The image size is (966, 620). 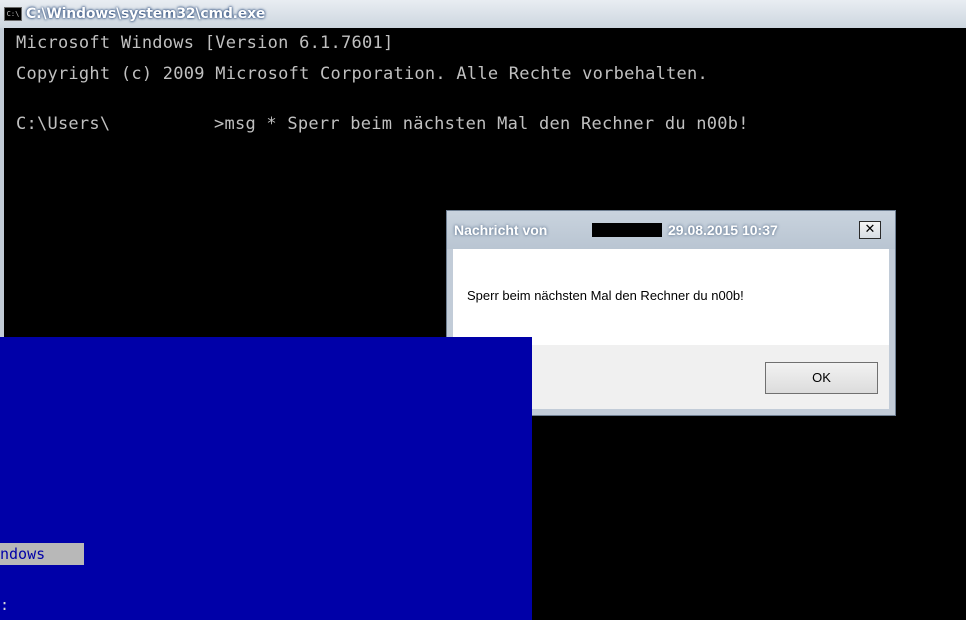 I want to click on close-icon: ✕, so click(x=870, y=229).